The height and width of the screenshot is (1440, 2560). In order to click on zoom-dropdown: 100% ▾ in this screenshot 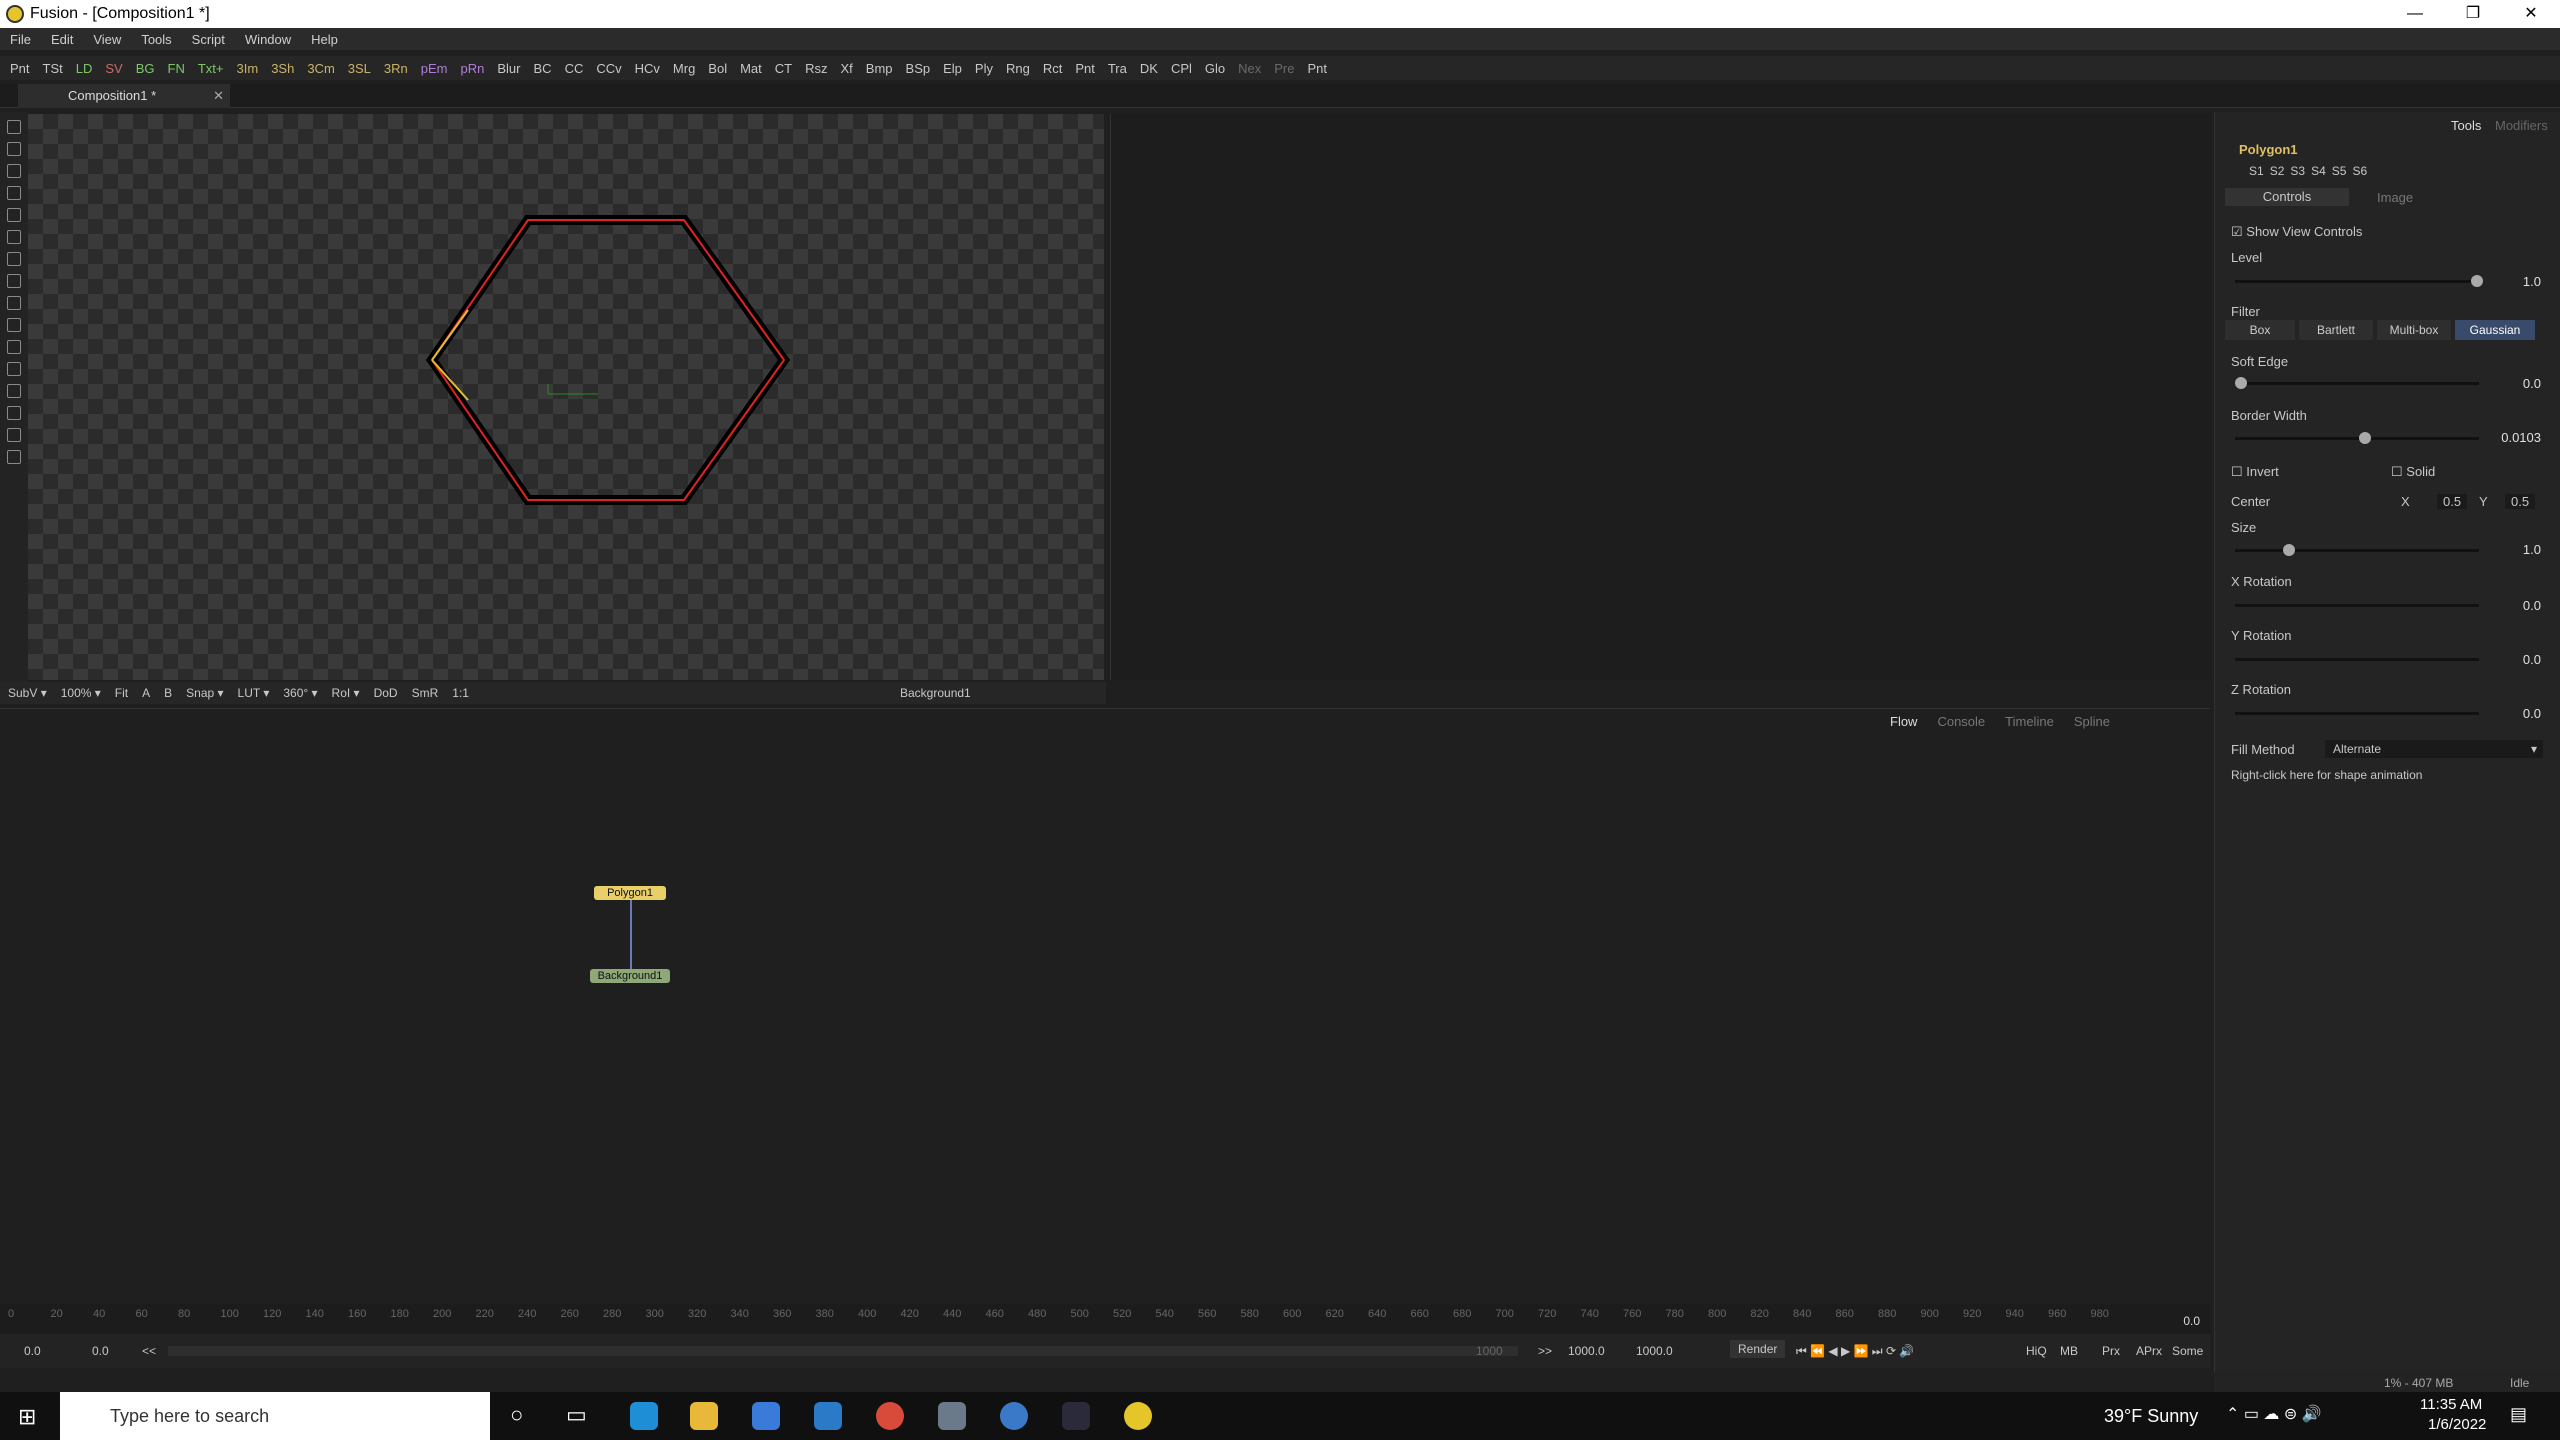, I will do `click(81, 693)`.